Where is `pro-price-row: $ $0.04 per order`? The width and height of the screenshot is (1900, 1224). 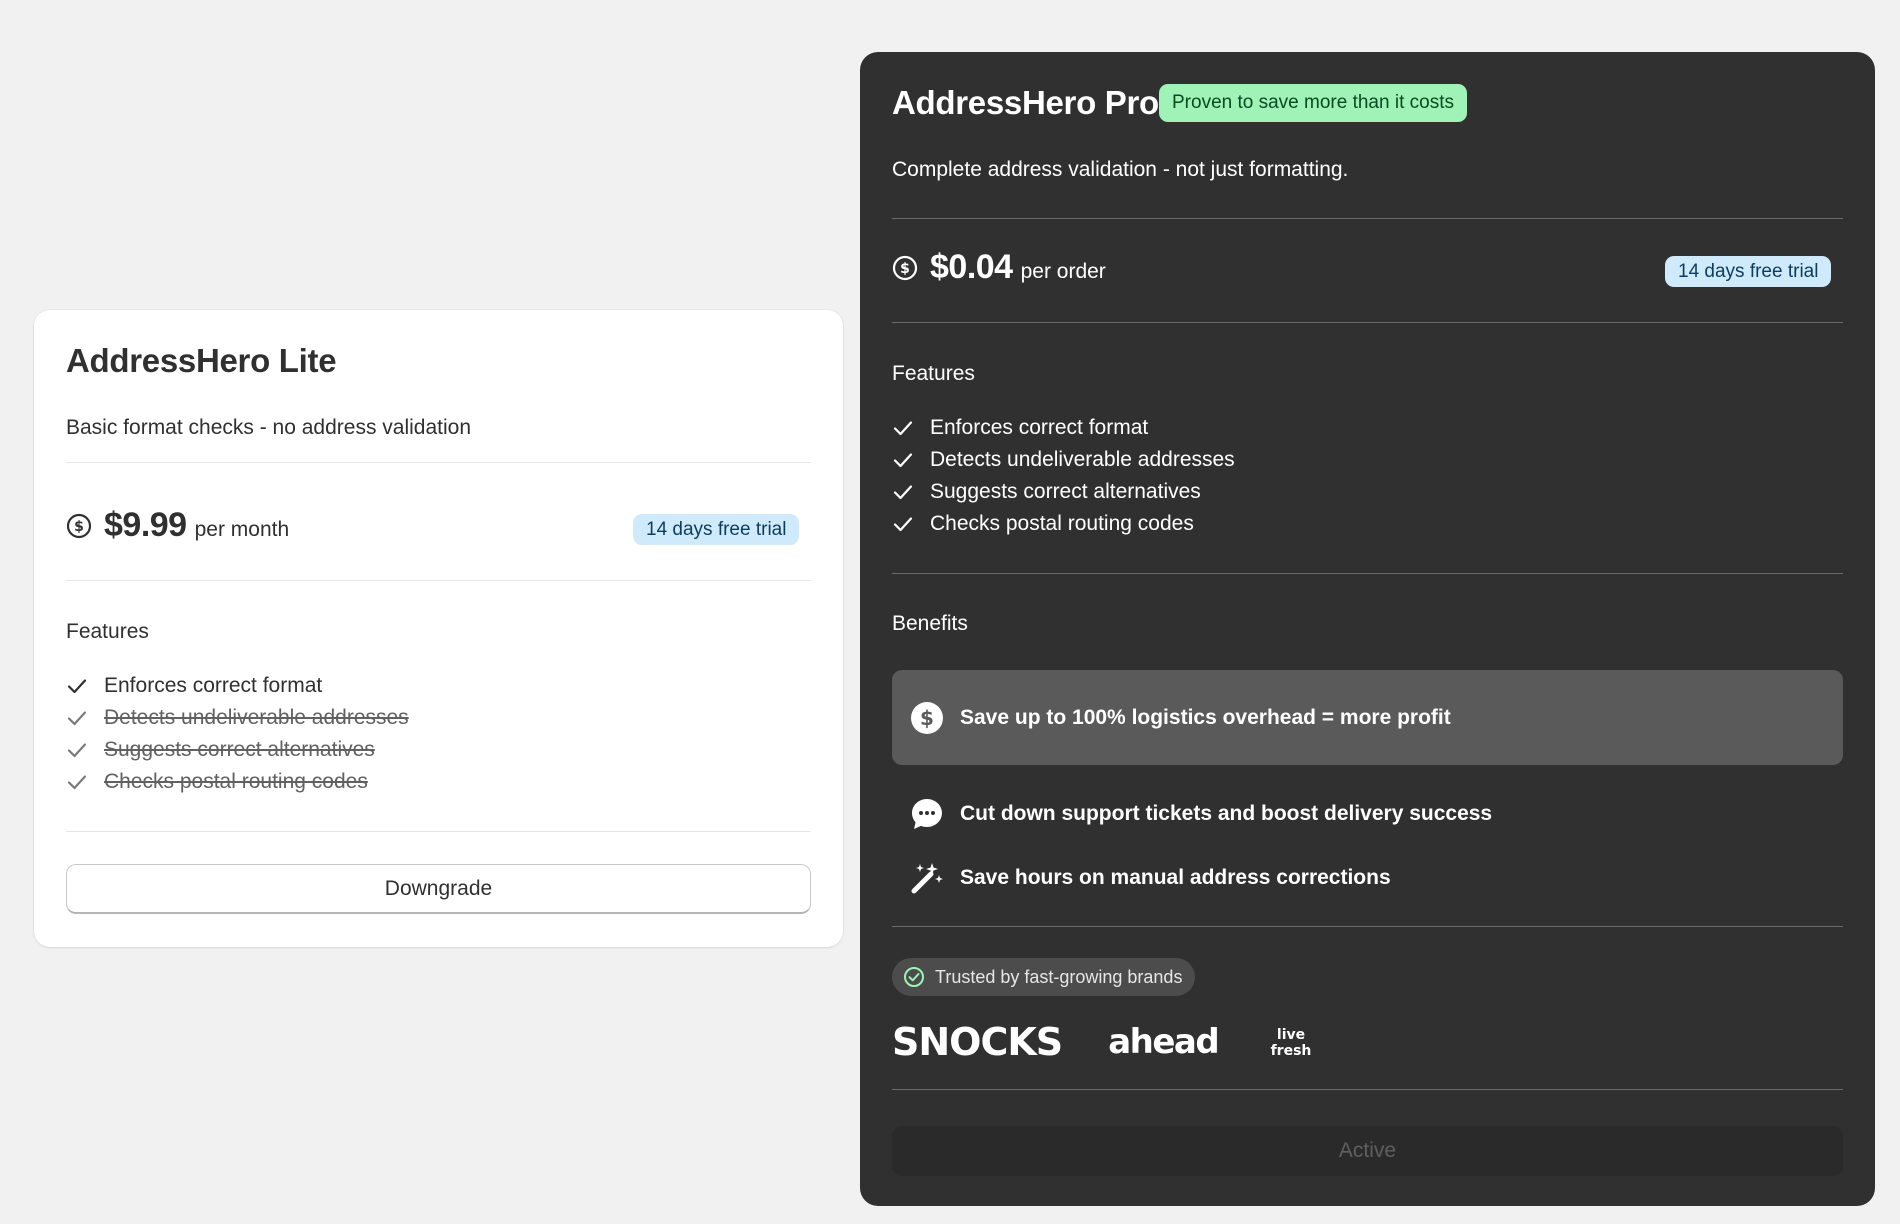 pro-price-row: $ $0.04 per order is located at coordinates (999, 267).